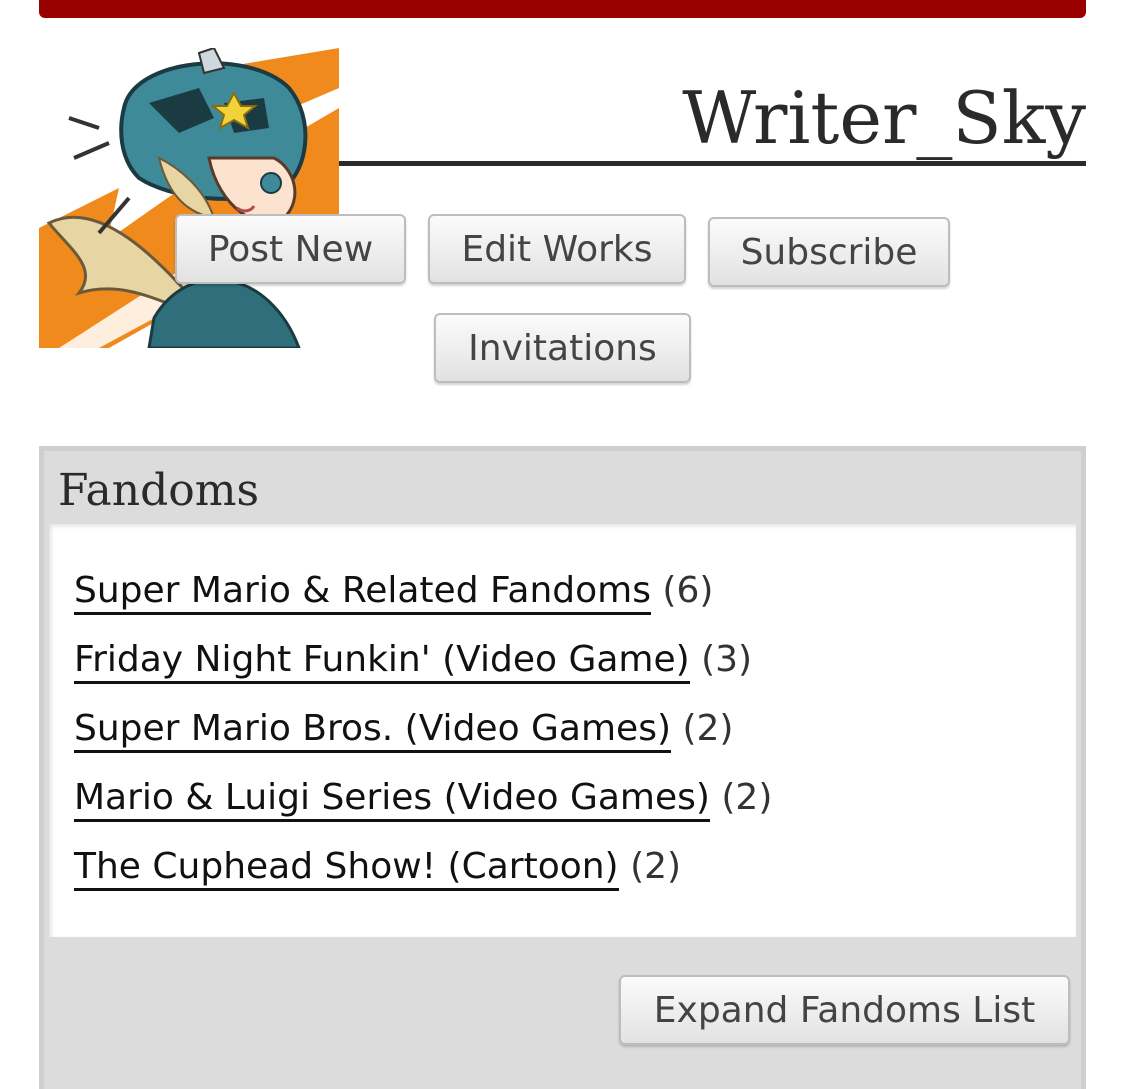 This screenshot has height=1089, width=1124. I want to click on list-item: Mario & Luigi Series (Video Games) (2), so click(423, 798).